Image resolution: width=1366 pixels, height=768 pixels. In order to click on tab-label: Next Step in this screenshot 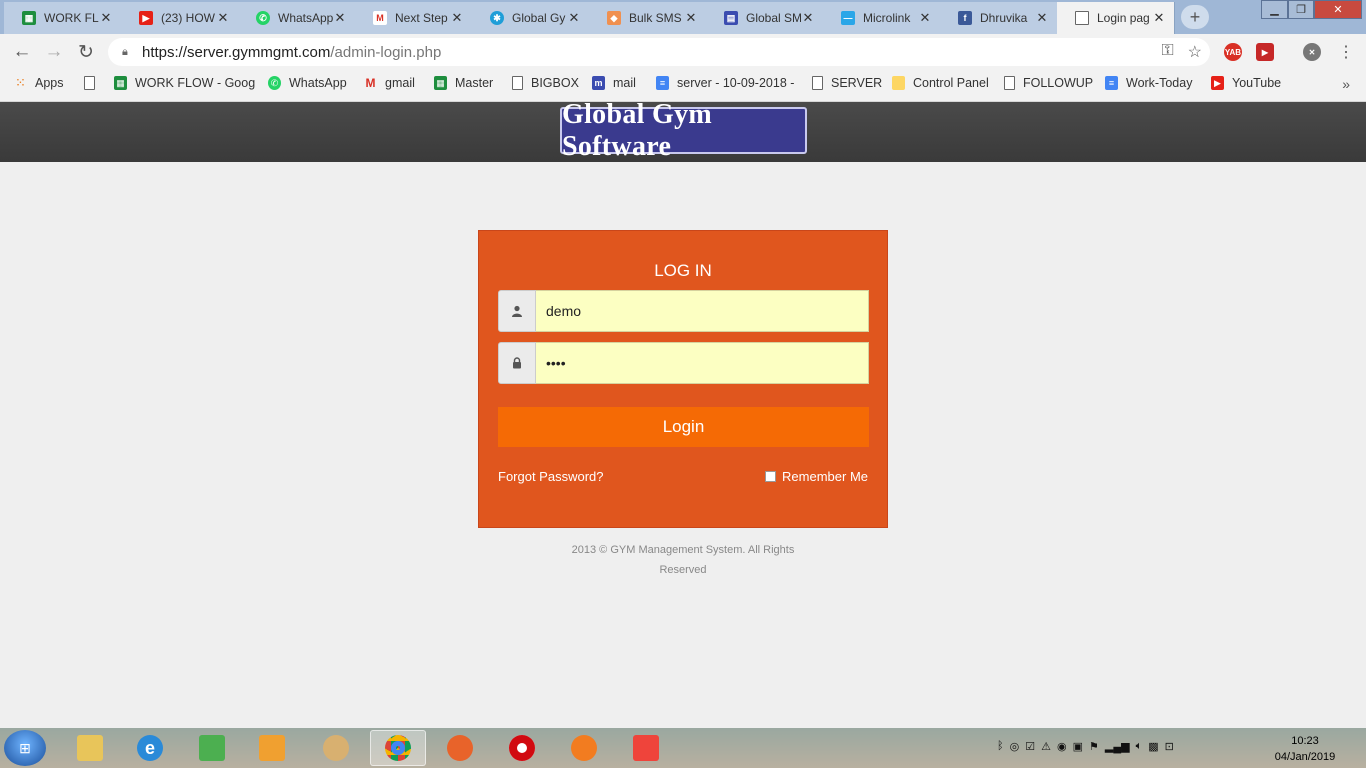, I will do `click(421, 18)`.